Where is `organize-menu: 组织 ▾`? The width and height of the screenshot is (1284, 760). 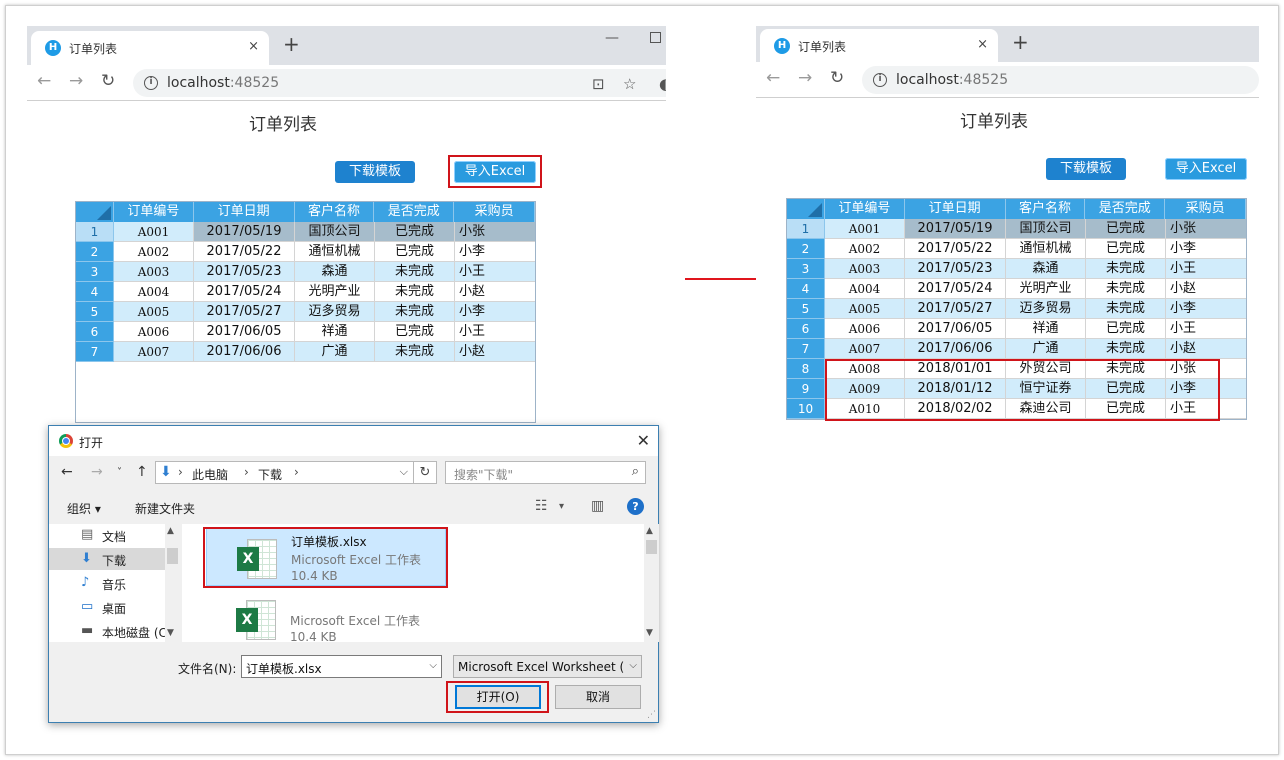 organize-menu: 组织 ▾ is located at coordinates (84, 508).